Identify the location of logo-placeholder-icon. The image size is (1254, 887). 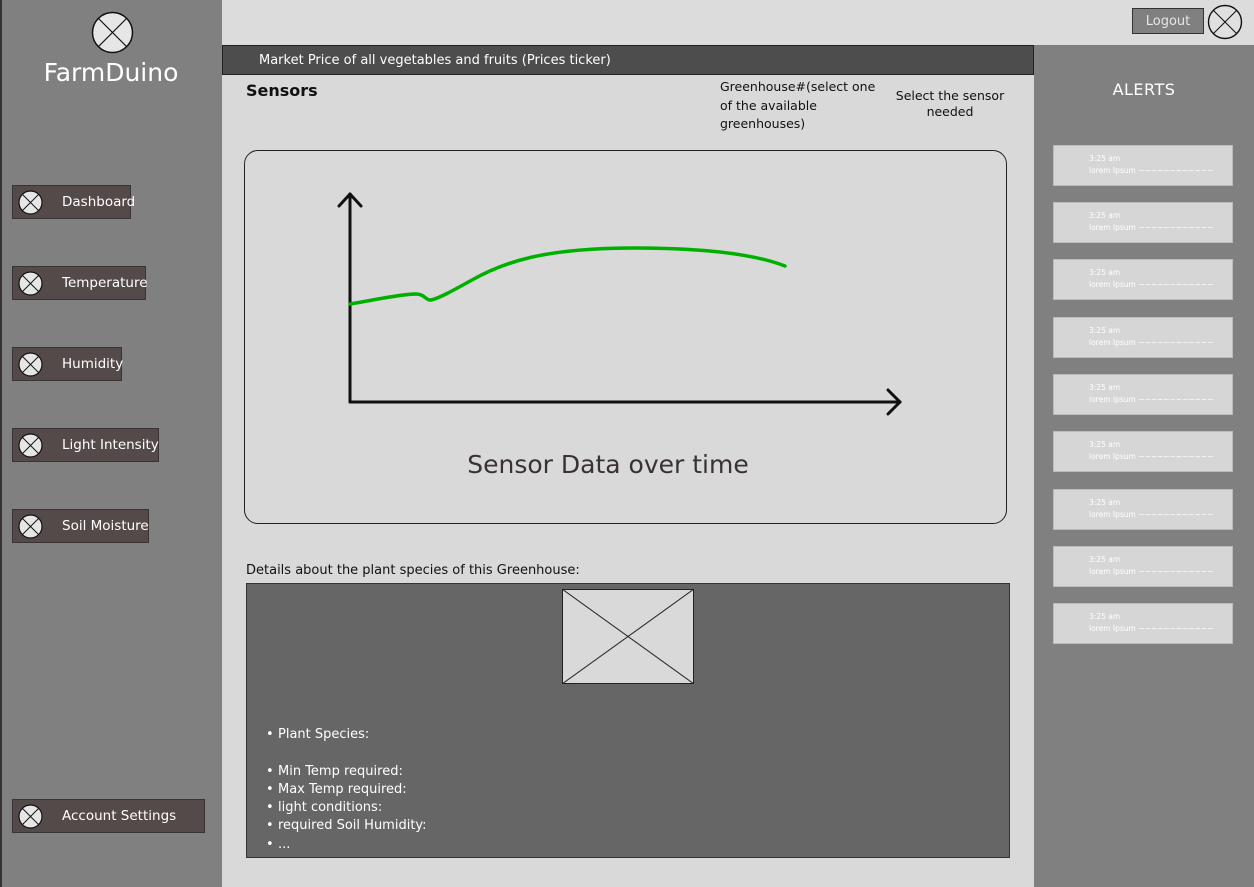
(112, 32).